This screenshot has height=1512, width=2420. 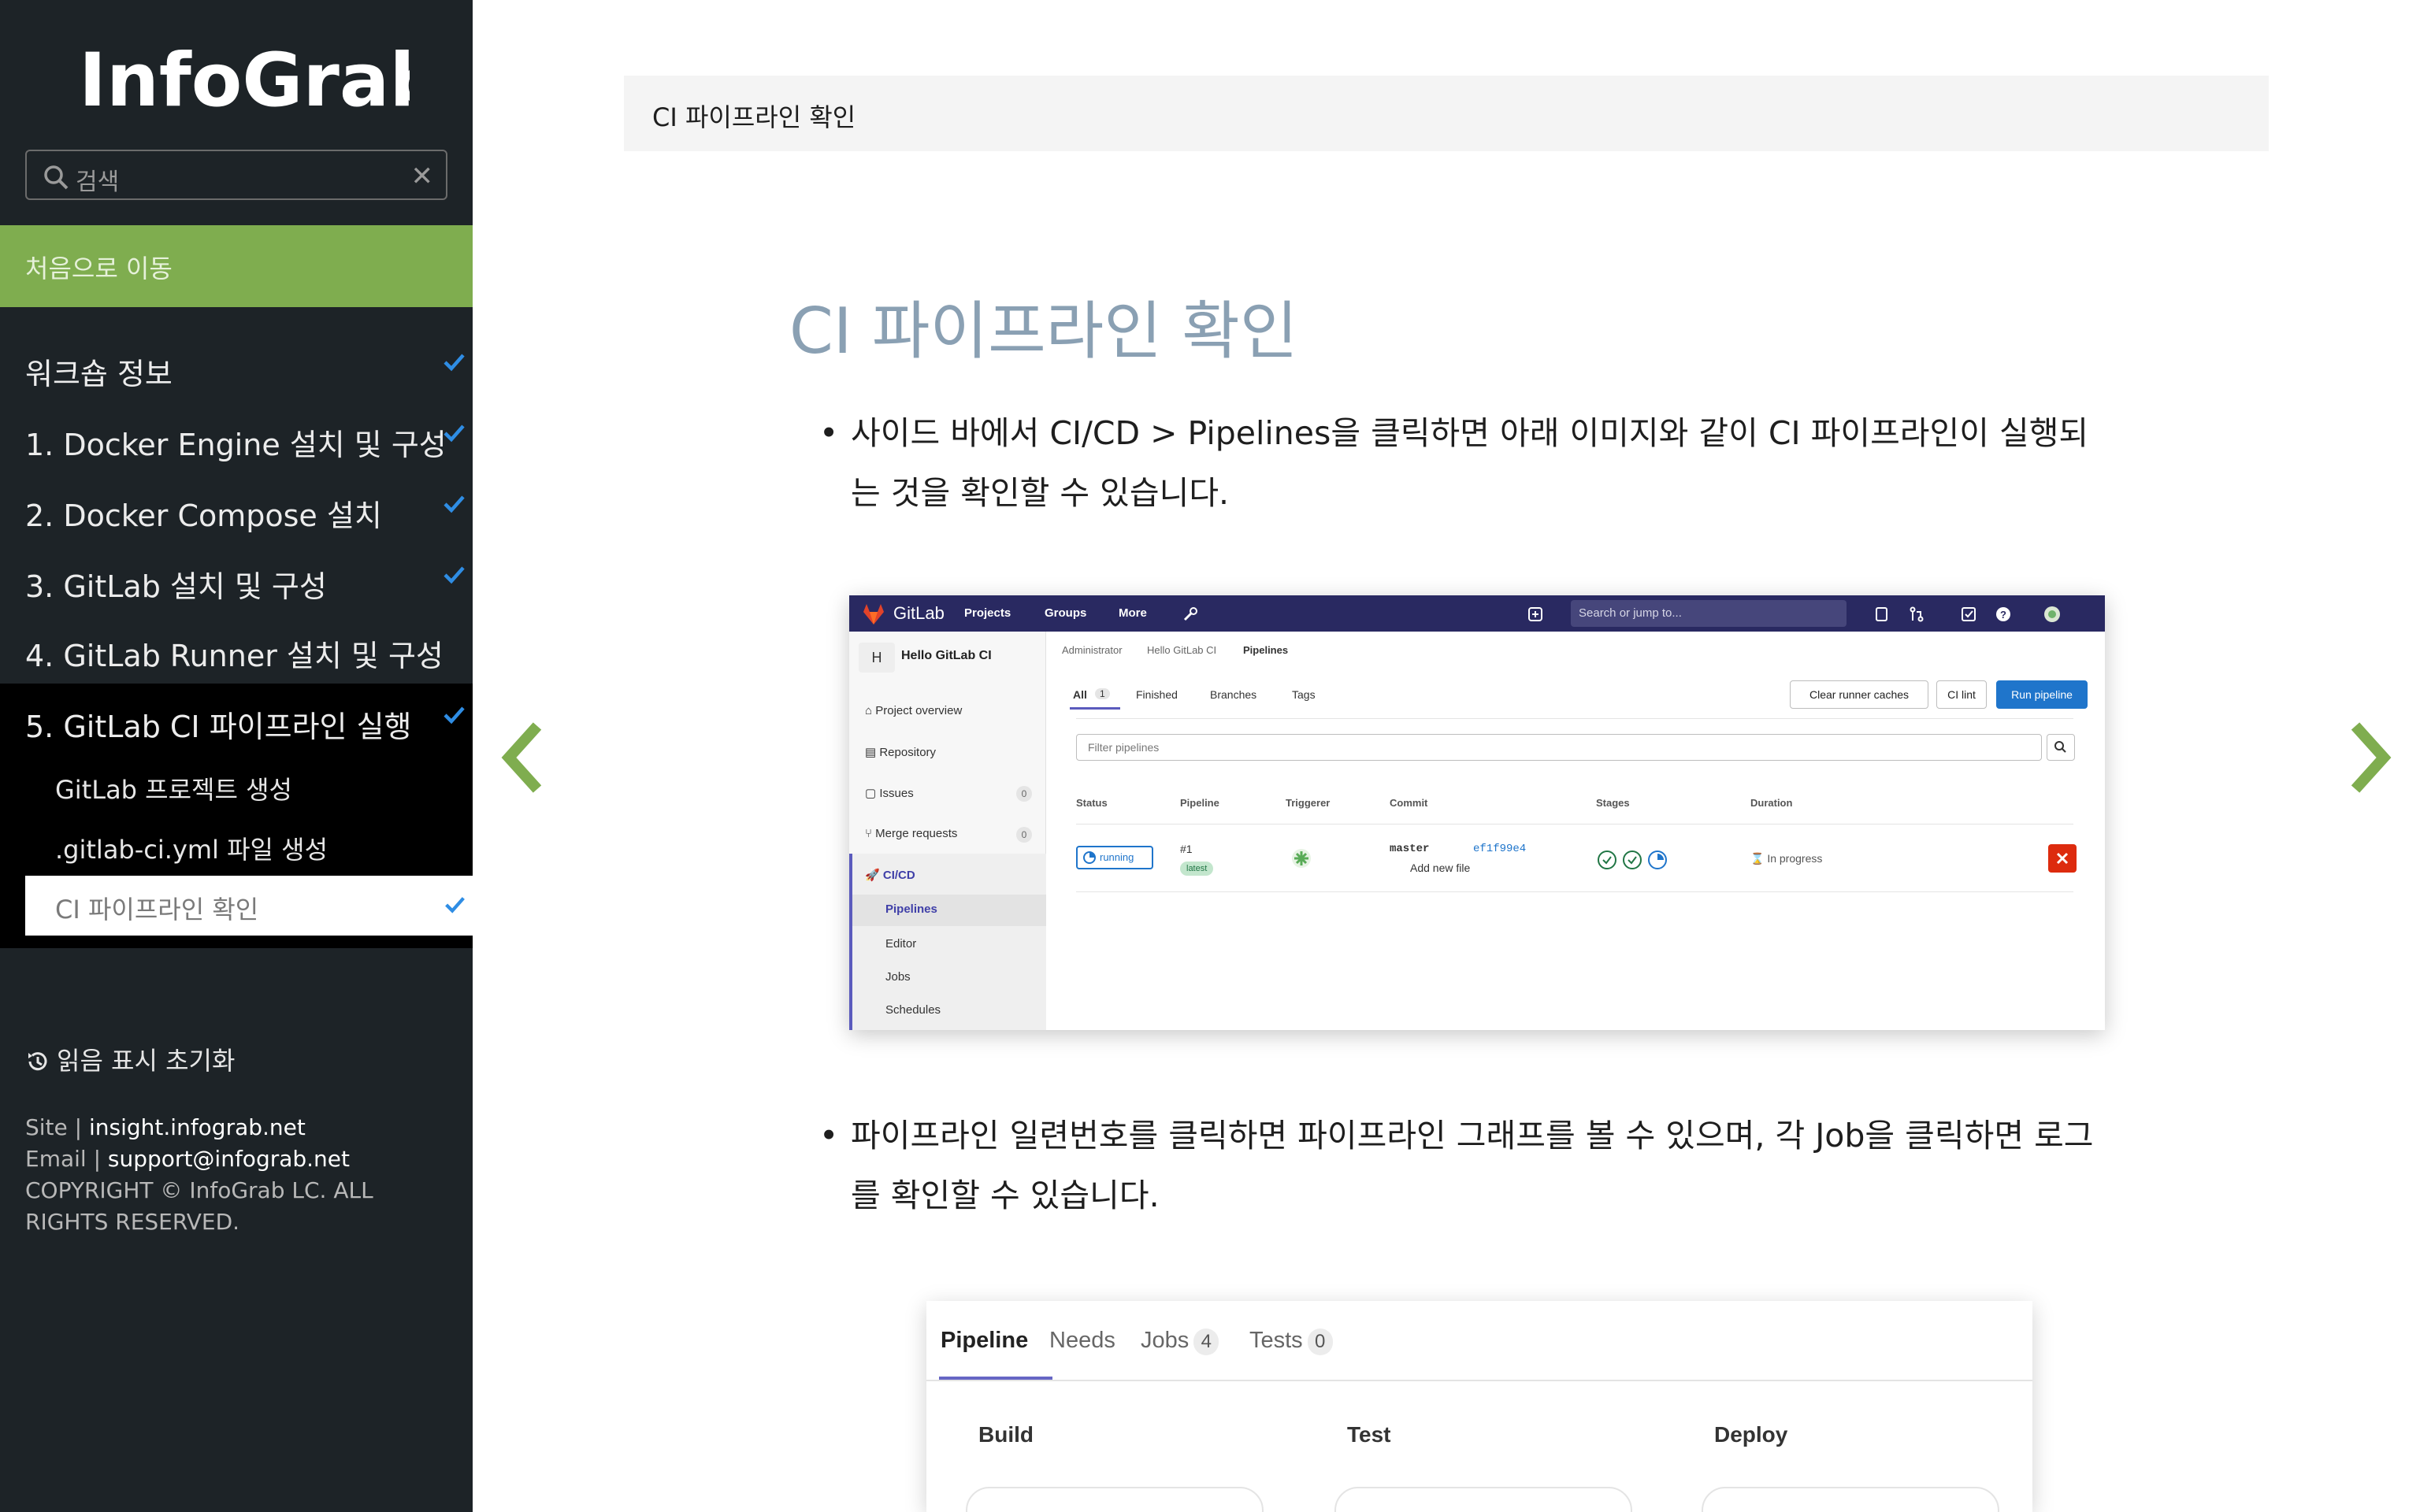 What do you see at coordinates (1308, 803) in the screenshot?
I see `gl-col-triggerer: Triggerer` at bounding box center [1308, 803].